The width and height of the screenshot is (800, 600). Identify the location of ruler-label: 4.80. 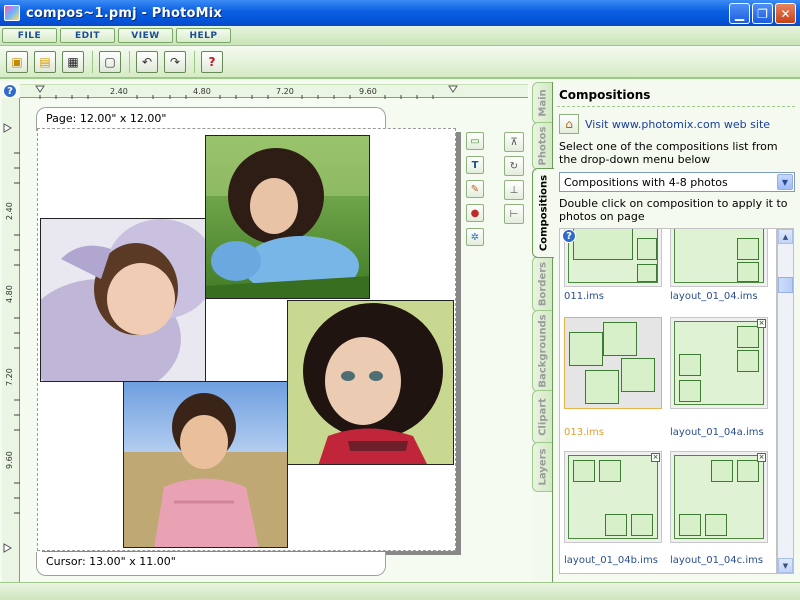
(9, 294).